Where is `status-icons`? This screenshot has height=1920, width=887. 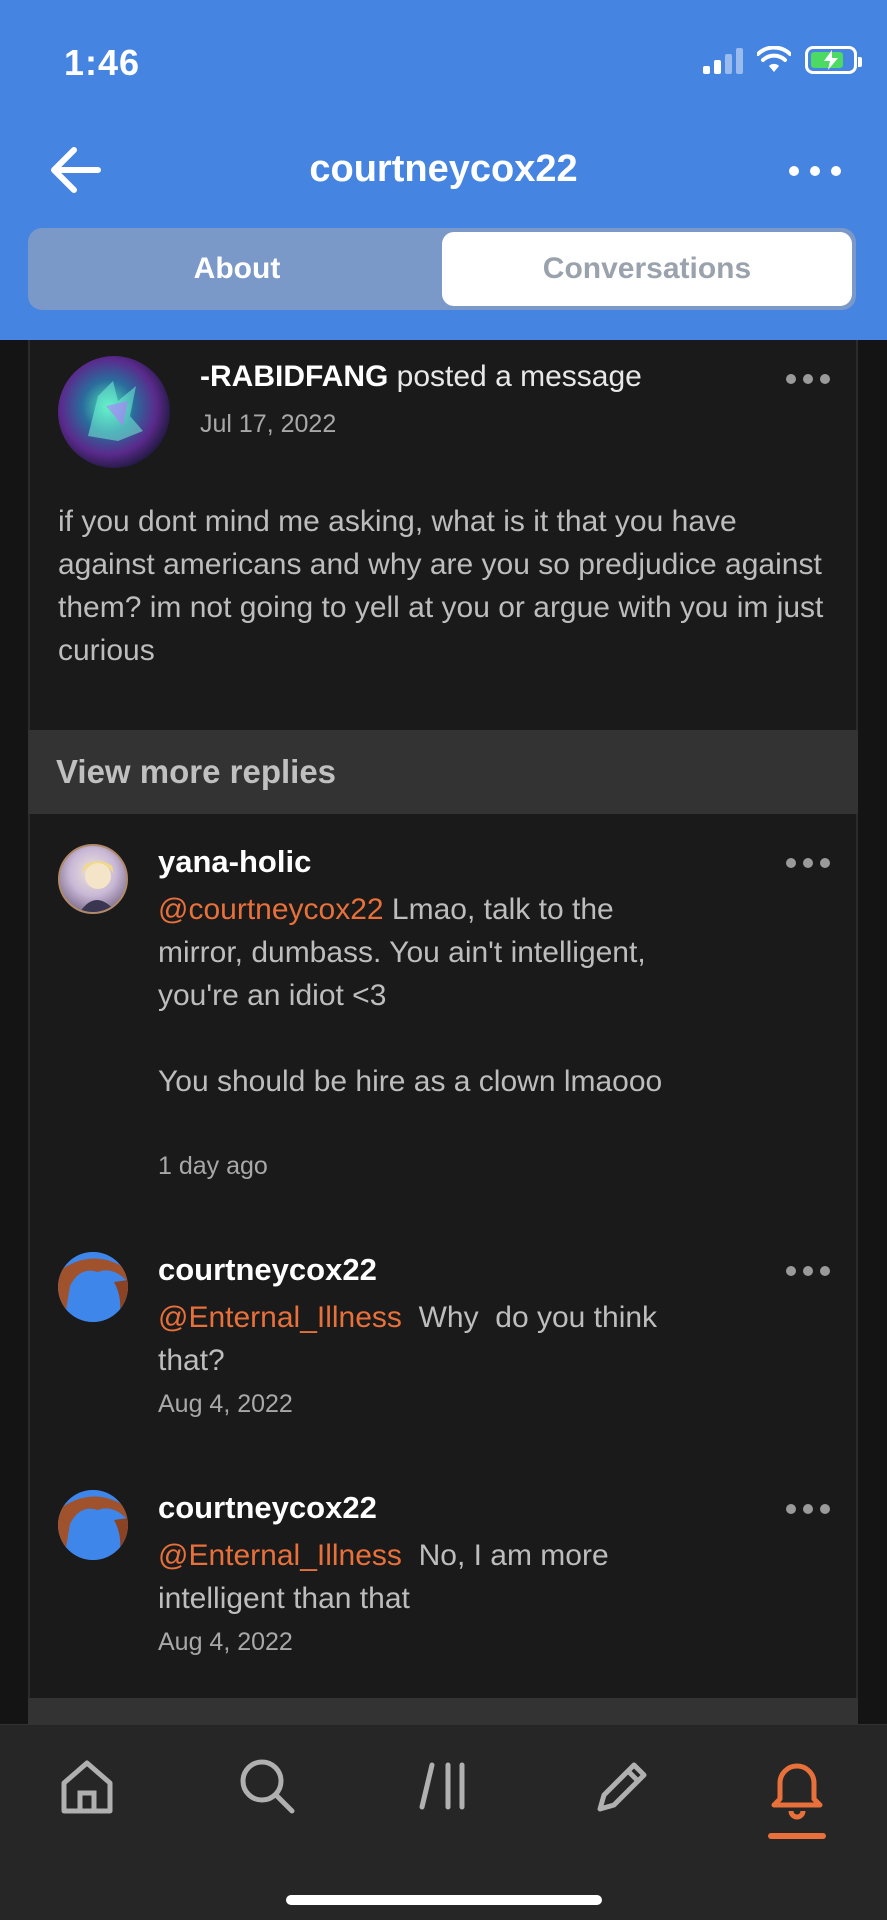 status-icons is located at coordinates (782, 60).